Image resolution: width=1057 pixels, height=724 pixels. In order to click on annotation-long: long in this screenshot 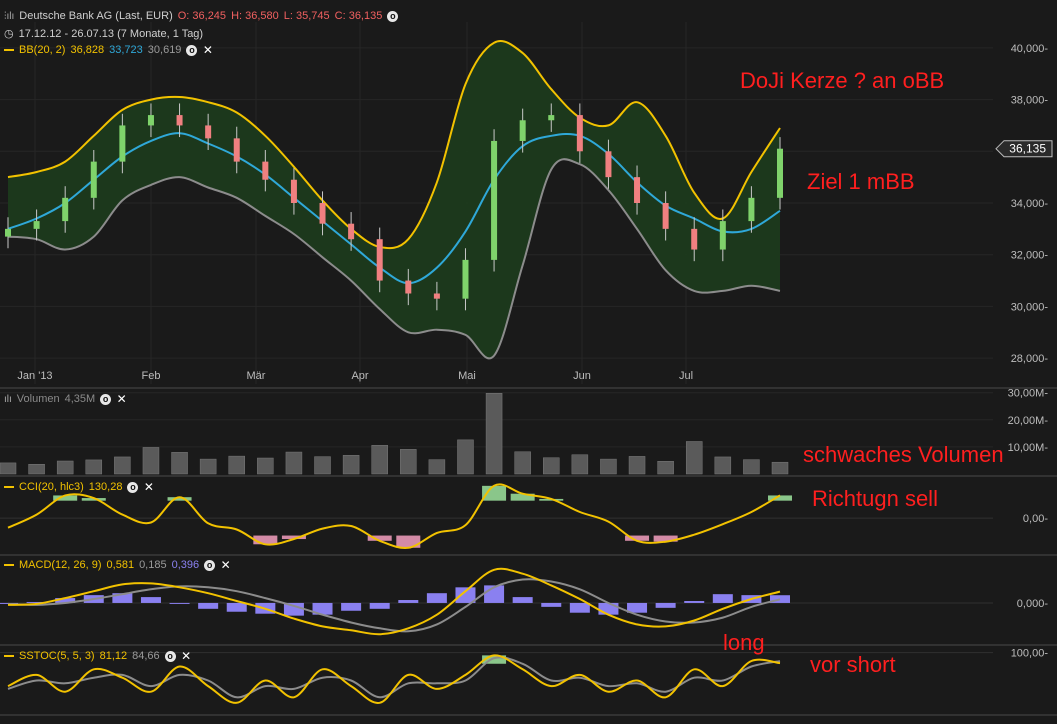, I will do `click(744, 642)`.